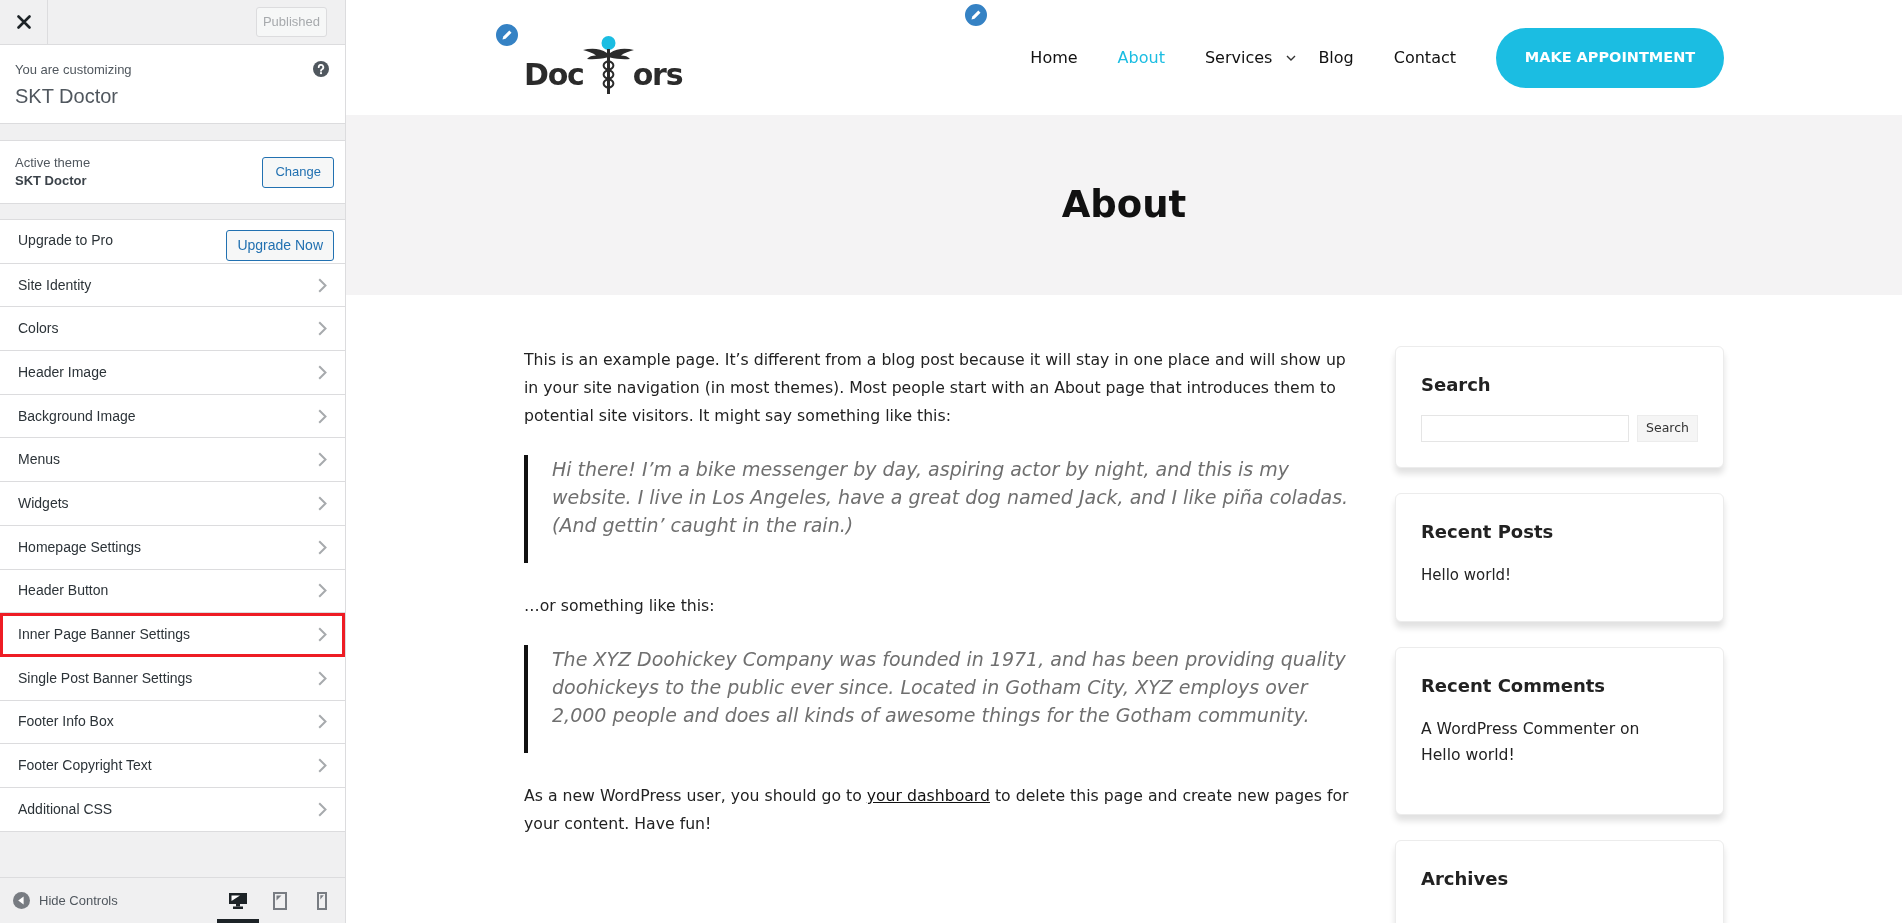  Describe the element at coordinates (1514, 686) in the screenshot. I see `widget-title: Recent Comments` at that location.